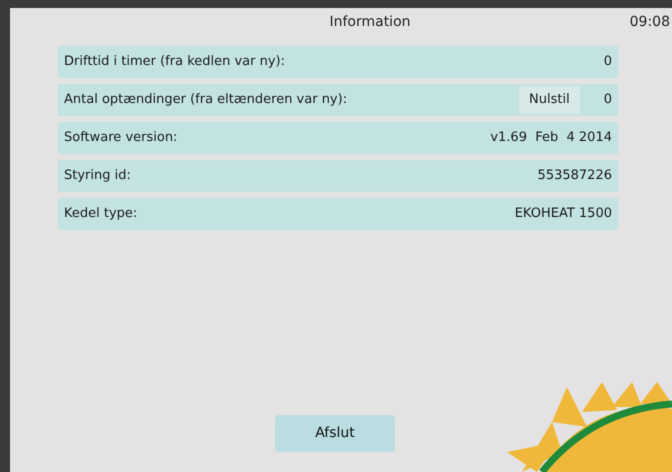 The width and height of the screenshot is (672, 472). Describe the element at coordinates (335, 433) in the screenshot. I see `exit-button: Afslut` at that location.